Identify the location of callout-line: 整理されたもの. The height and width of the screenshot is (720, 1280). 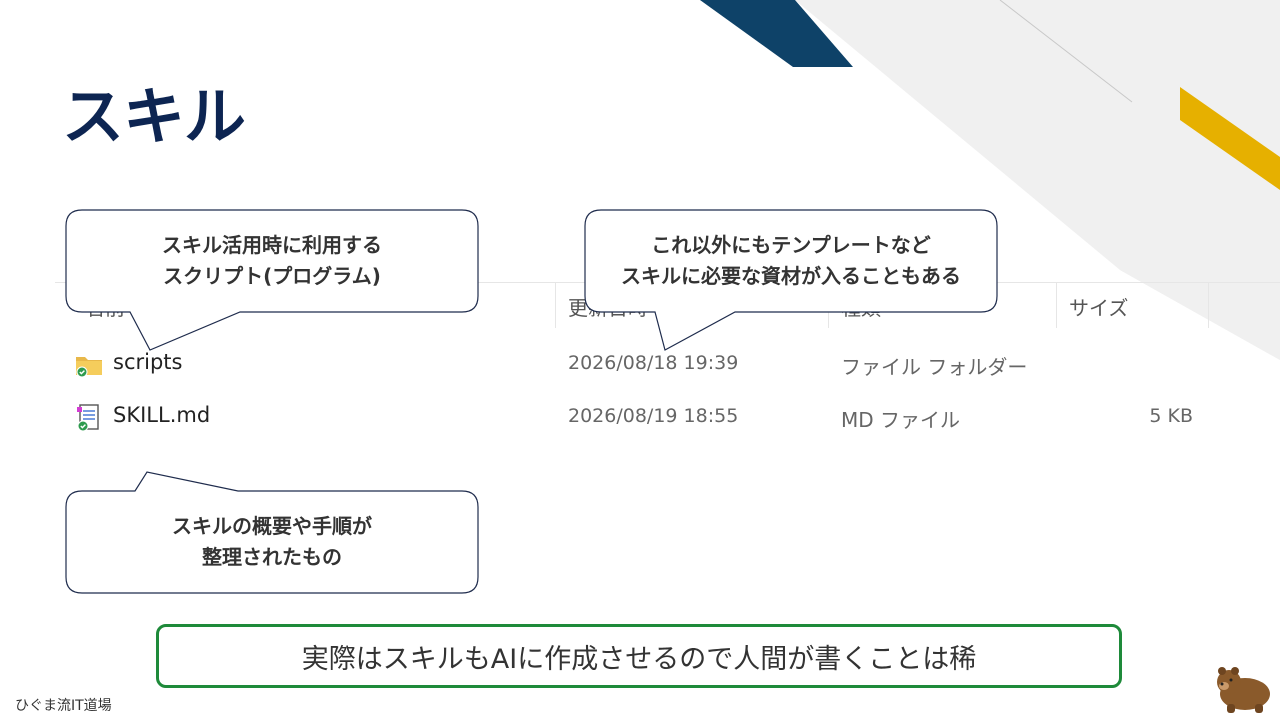
(272, 557).